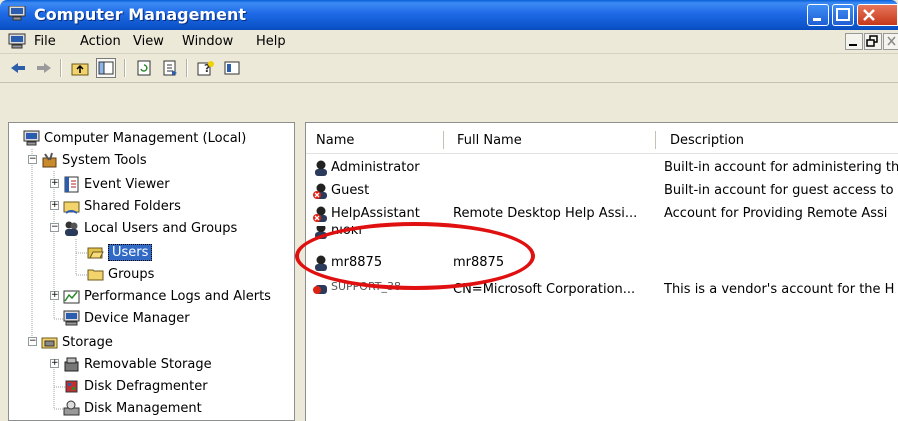 This screenshot has width=898, height=421. I want to click on menu-file: File, so click(45, 41).